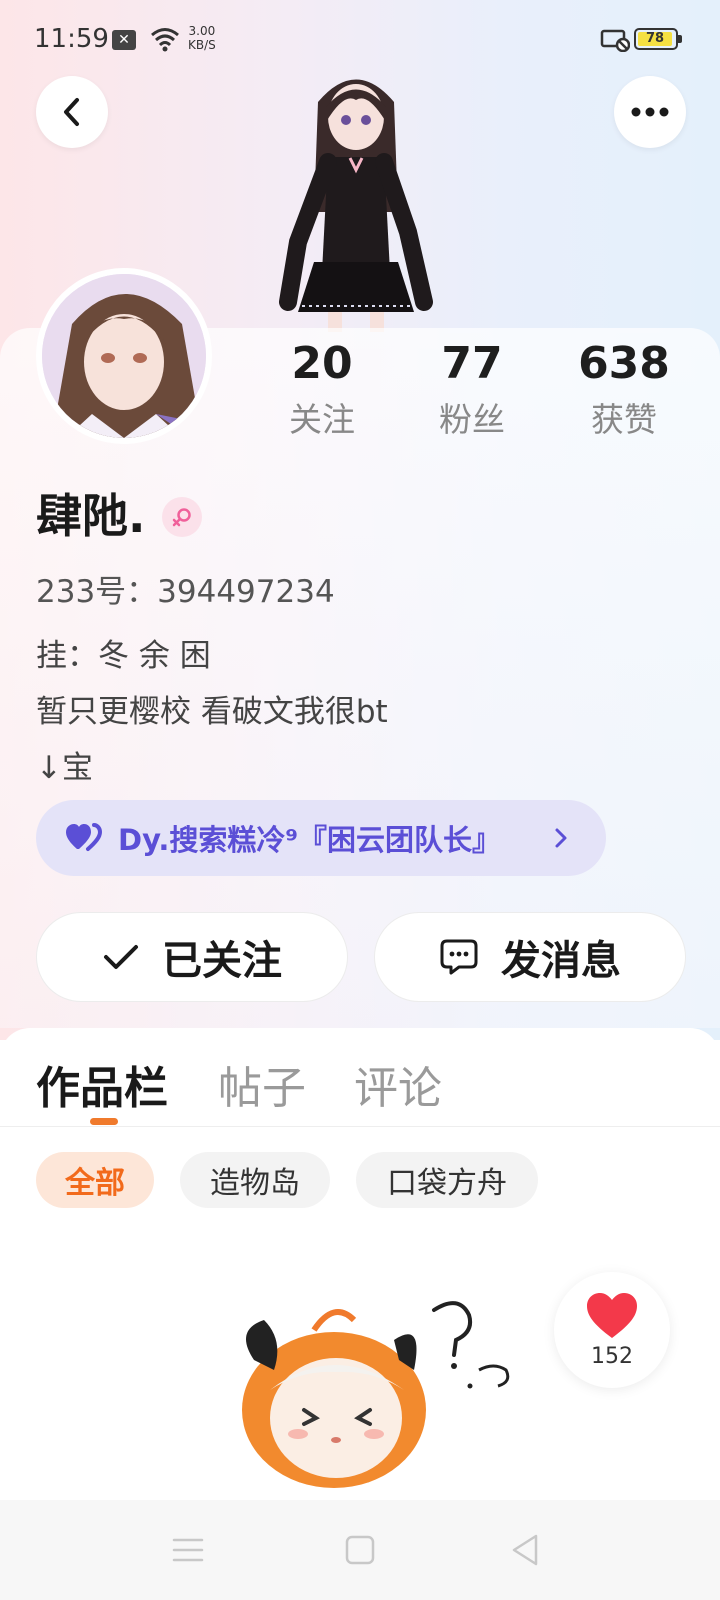  Describe the element at coordinates (561, 961) in the screenshot. I see `send-message-label: 发消息` at that location.